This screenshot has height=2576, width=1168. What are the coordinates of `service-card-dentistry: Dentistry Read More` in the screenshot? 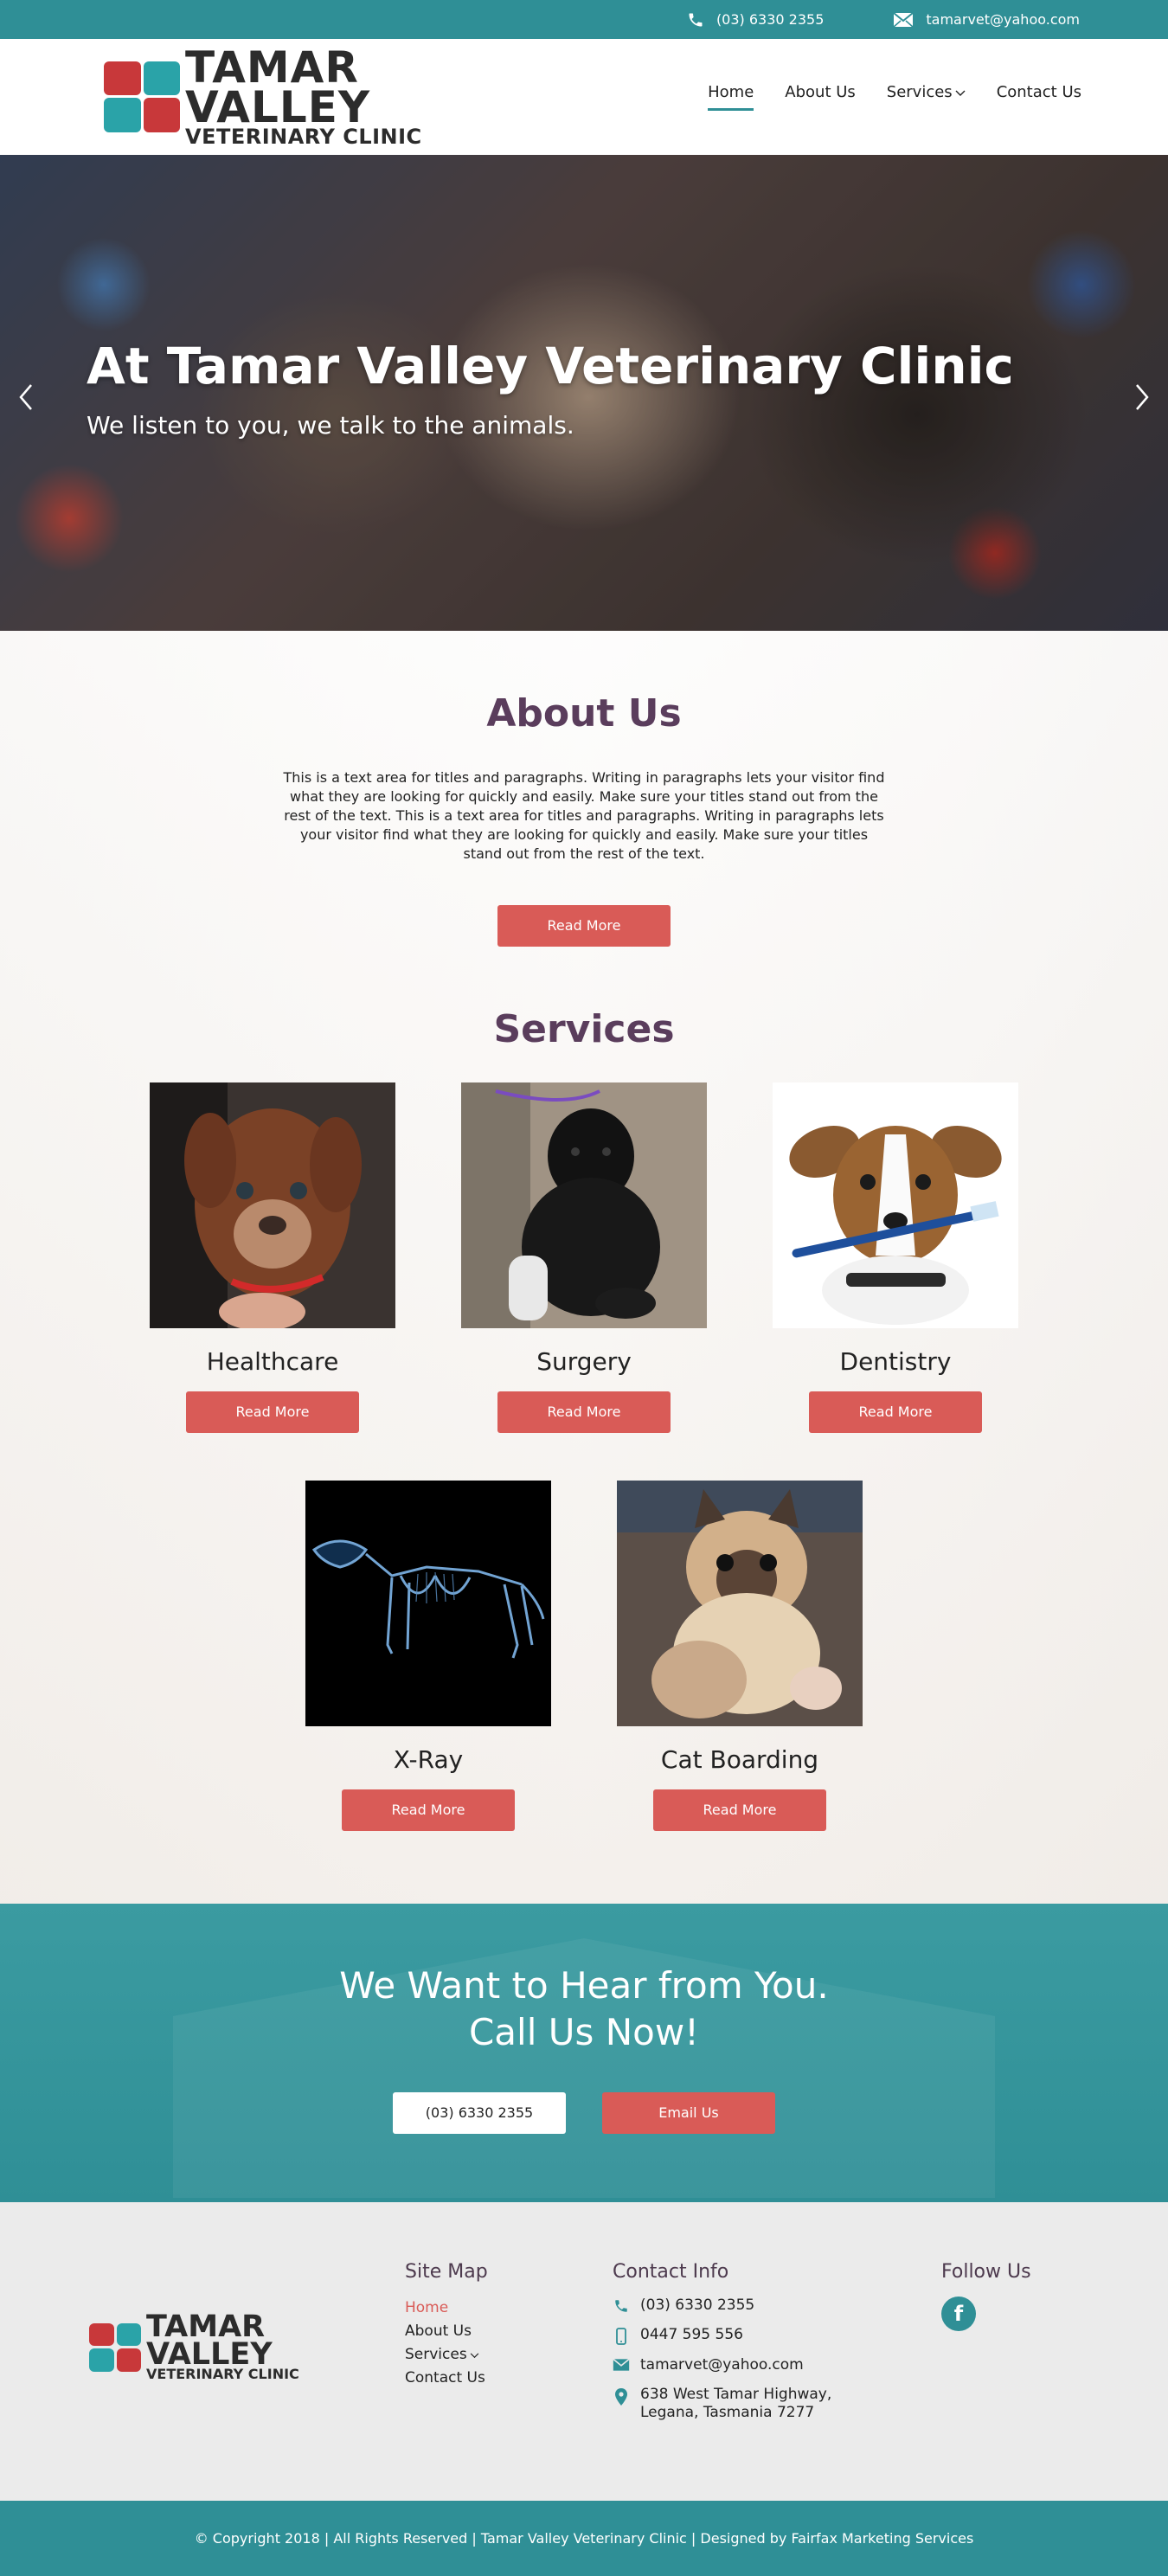 It's located at (896, 1257).